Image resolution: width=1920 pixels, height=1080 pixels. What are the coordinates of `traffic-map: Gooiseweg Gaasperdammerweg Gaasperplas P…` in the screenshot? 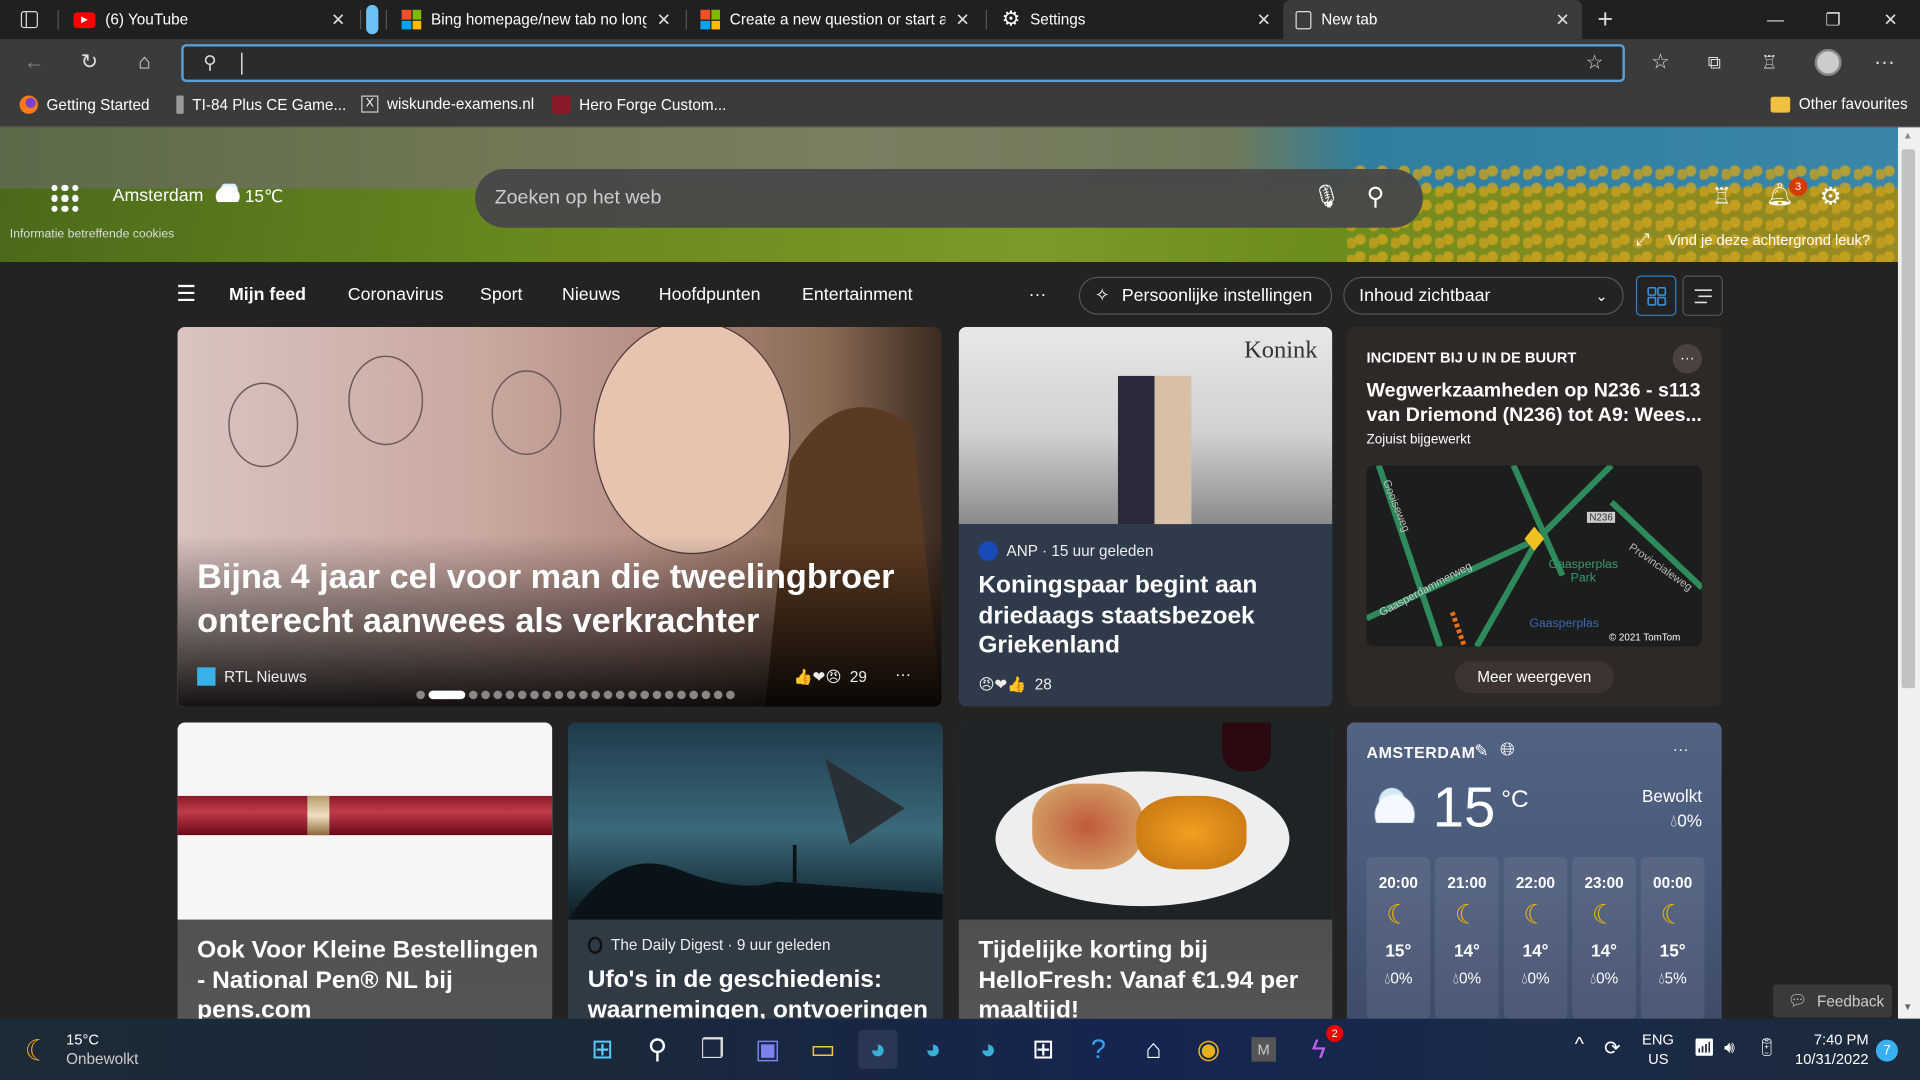 It's located at (1534, 556).